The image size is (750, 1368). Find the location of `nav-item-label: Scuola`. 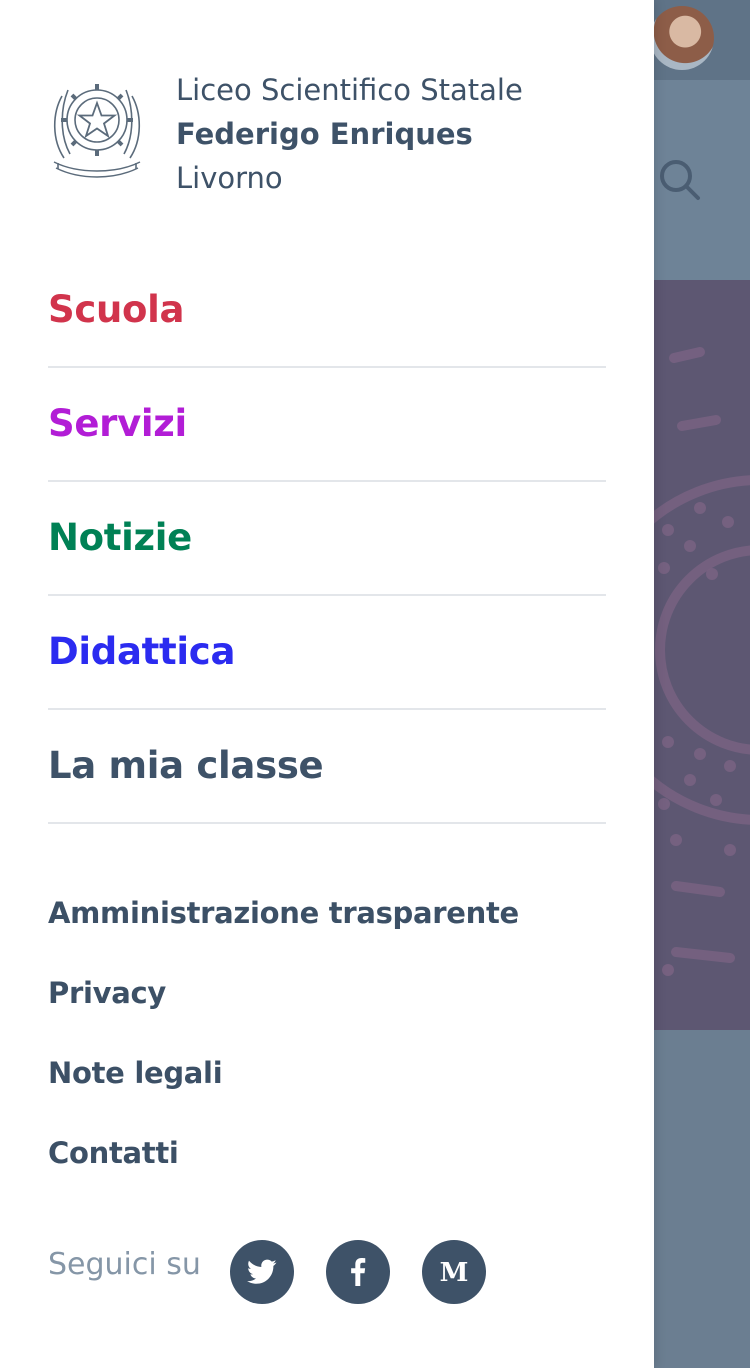

nav-item-label: Scuola is located at coordinates (116, 309).